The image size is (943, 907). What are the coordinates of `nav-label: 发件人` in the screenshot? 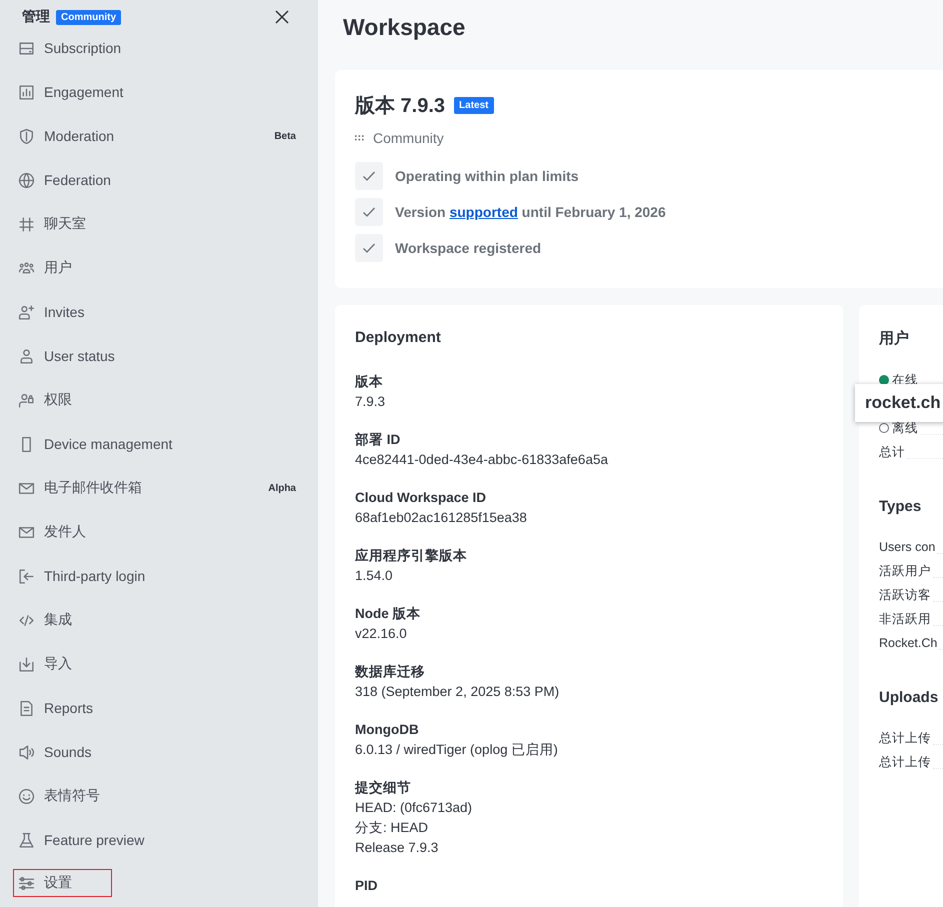 It's located at (65, 532).